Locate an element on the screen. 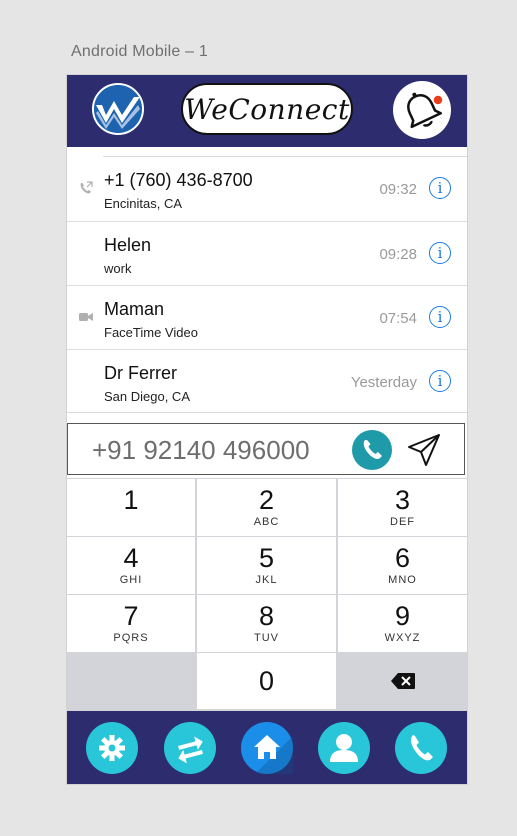 This screenshot has height=836, width=517. key-digit: 0 is located at coordinates (266, 681).